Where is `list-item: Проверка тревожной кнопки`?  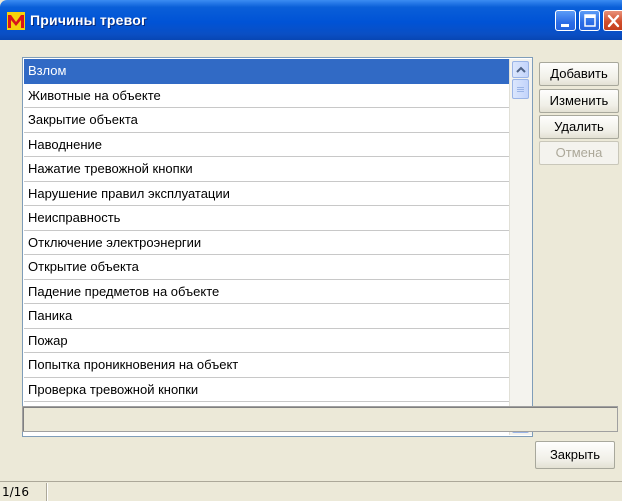
list-item: Проверка тревожной кнопки is located at coordinates (266, 390).